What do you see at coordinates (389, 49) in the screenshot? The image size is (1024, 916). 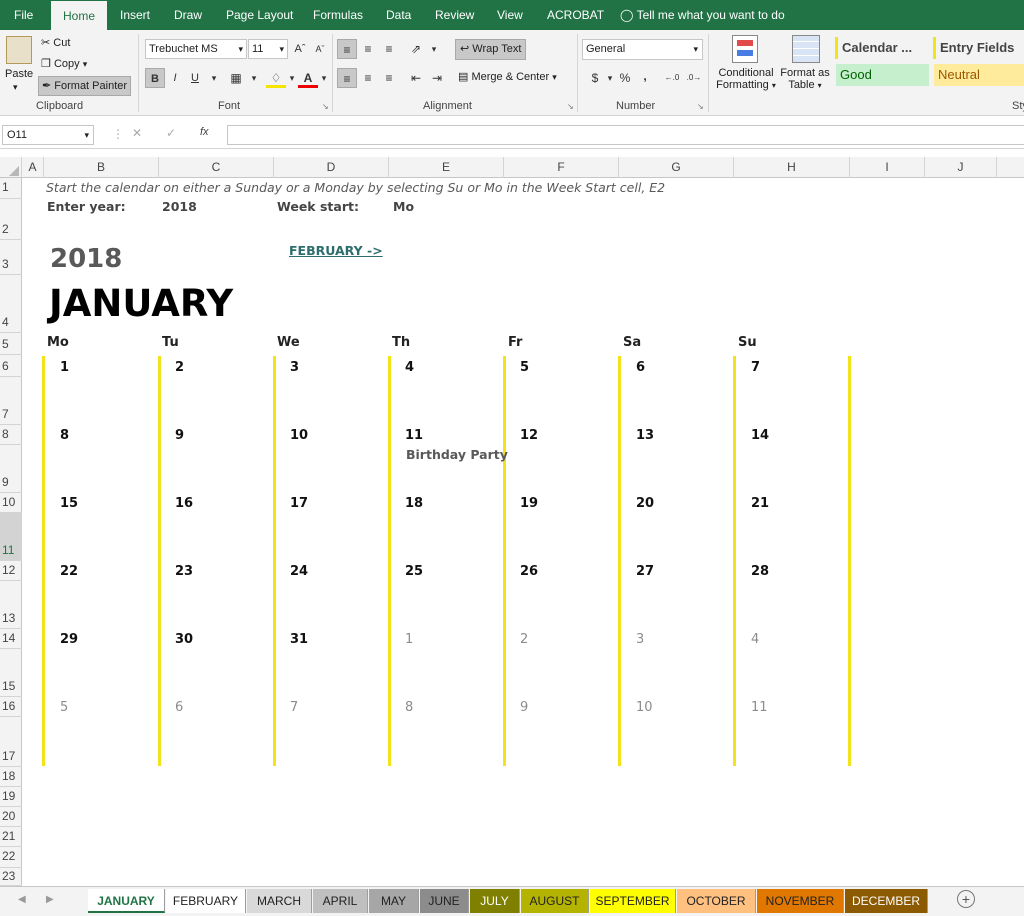 I see `align-bottom-icon: ≡` at bounding box center [389, 49].